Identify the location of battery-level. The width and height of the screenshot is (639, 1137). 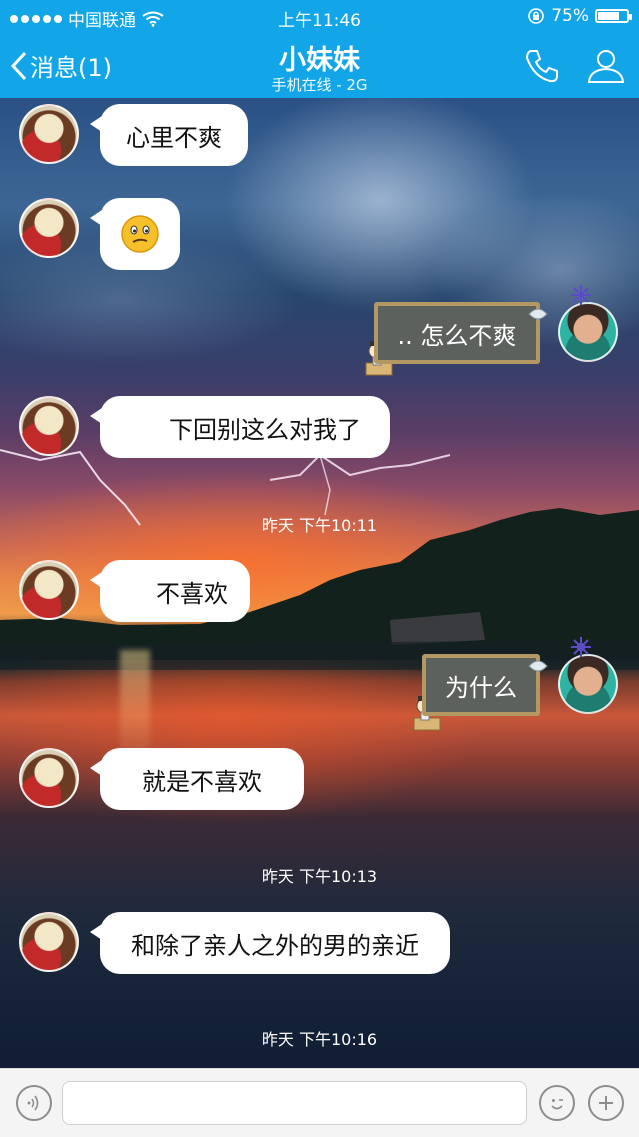
(608, 16).